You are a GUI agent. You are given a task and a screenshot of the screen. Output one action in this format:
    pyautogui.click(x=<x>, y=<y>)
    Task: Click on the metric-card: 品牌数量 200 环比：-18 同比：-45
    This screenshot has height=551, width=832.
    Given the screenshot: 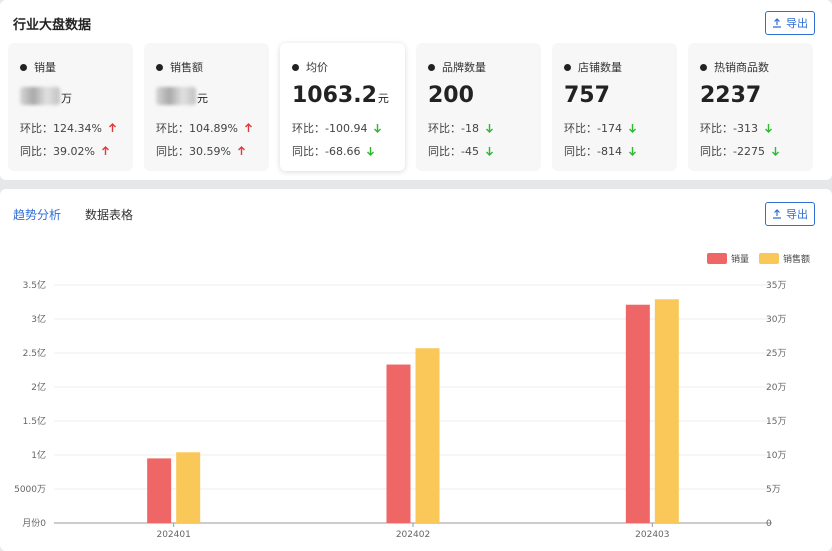 What is the action you would take?
    pyautogui.click(x=478, y=107)
    